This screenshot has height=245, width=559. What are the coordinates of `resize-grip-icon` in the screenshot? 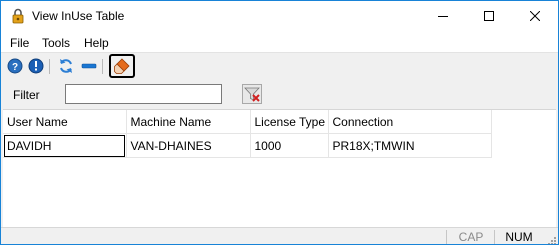 It's located at (551, 239).